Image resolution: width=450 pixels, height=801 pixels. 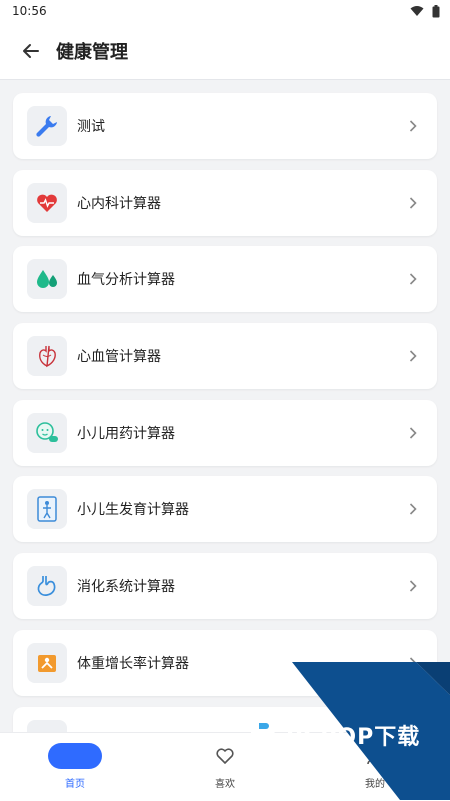 I want to click on nav-mine-label: 我的, so click(x=375, y=784).